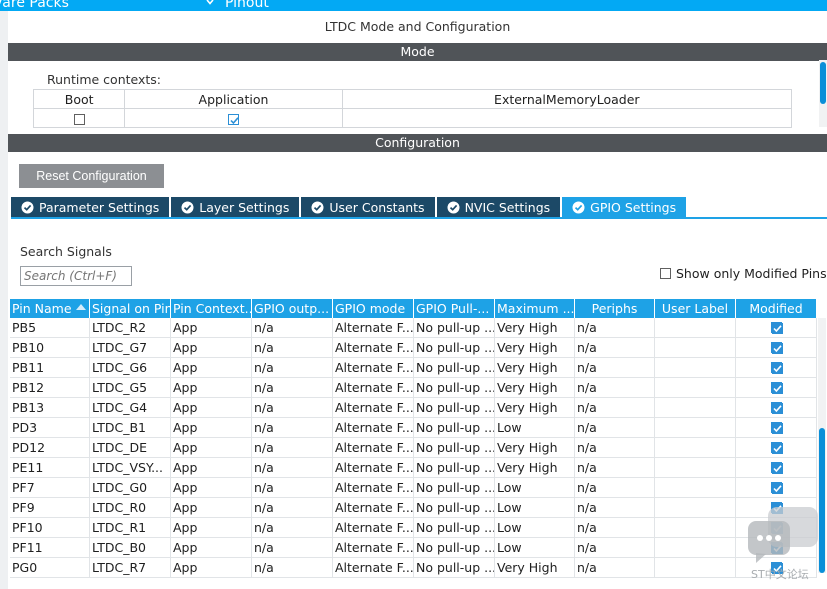 The height and width of the screenshot is (589, 827). What do you see at coordinates (368, 207) in the screenshot?
I see `tab-user-constants: User Constants` at bounding box center [368, 207].